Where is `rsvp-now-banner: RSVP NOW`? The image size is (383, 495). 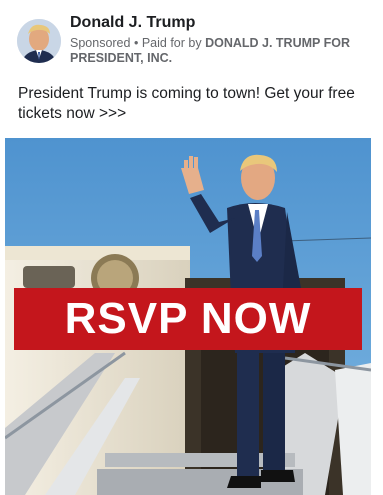
rsvp-now-banner: RSVP NOW is located at coordinates (188, 319).